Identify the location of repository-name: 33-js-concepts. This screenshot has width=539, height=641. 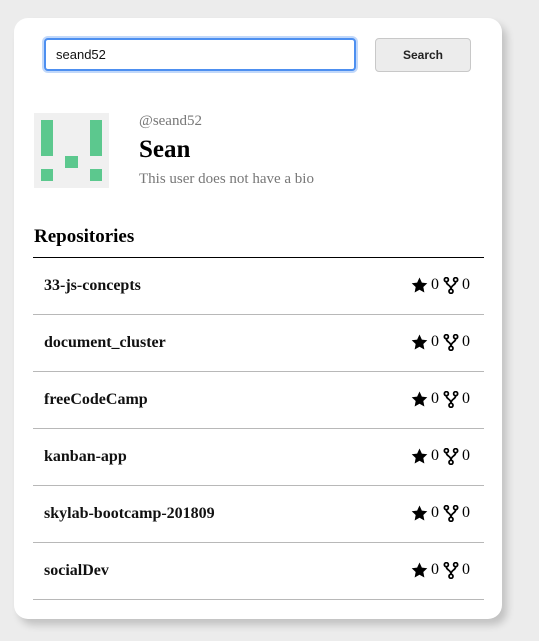
(92, 286).